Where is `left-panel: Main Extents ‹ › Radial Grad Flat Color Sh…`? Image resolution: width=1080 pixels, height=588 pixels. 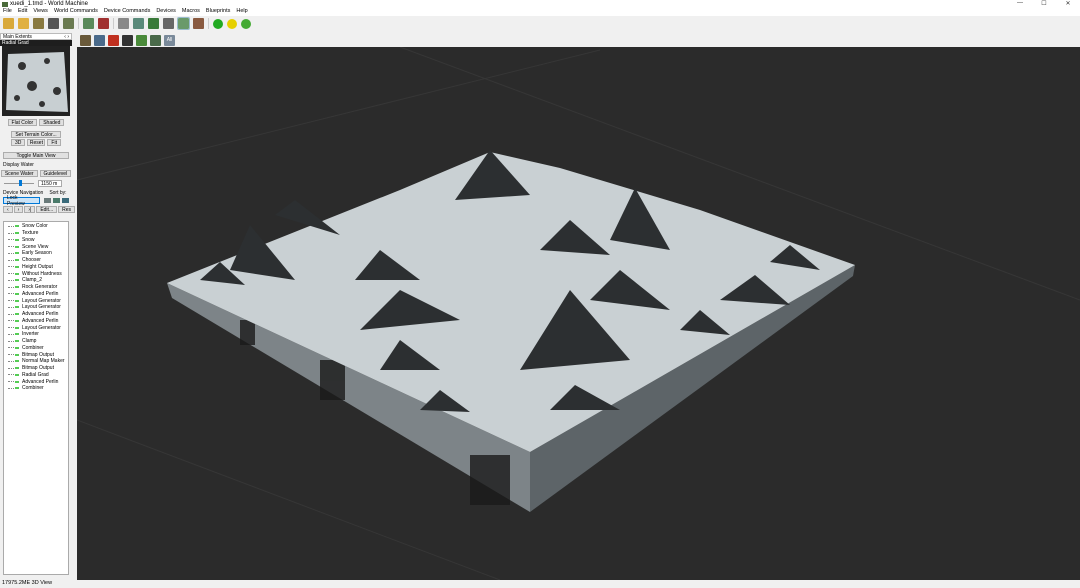 left-panel: Main Extents ‹ › Radial Grad Flat Color Sh… is located at coordinates (38, 305).